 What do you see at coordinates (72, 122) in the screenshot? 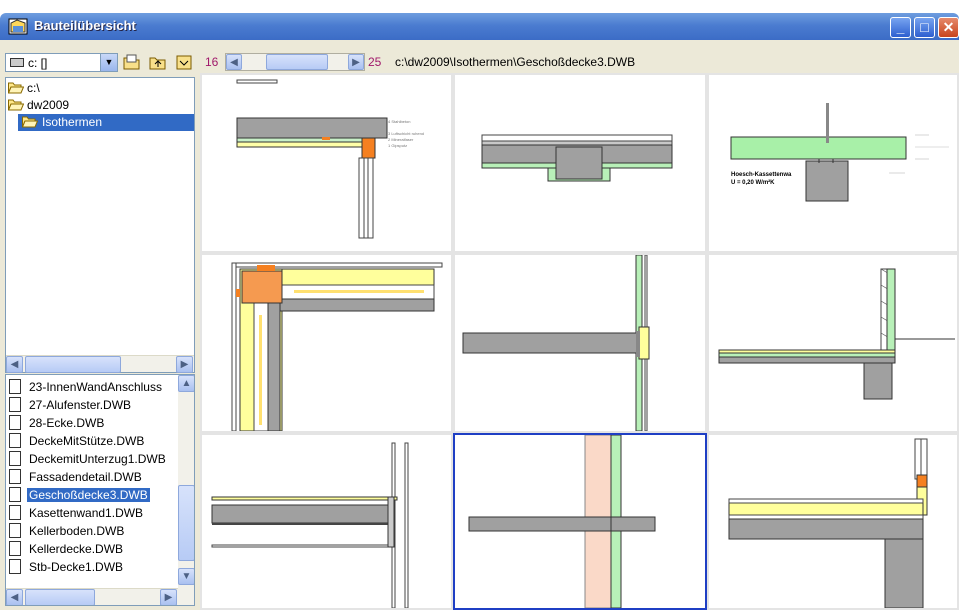
I see `tree-item-label: Isothermen` at bounding box center [72, 122].